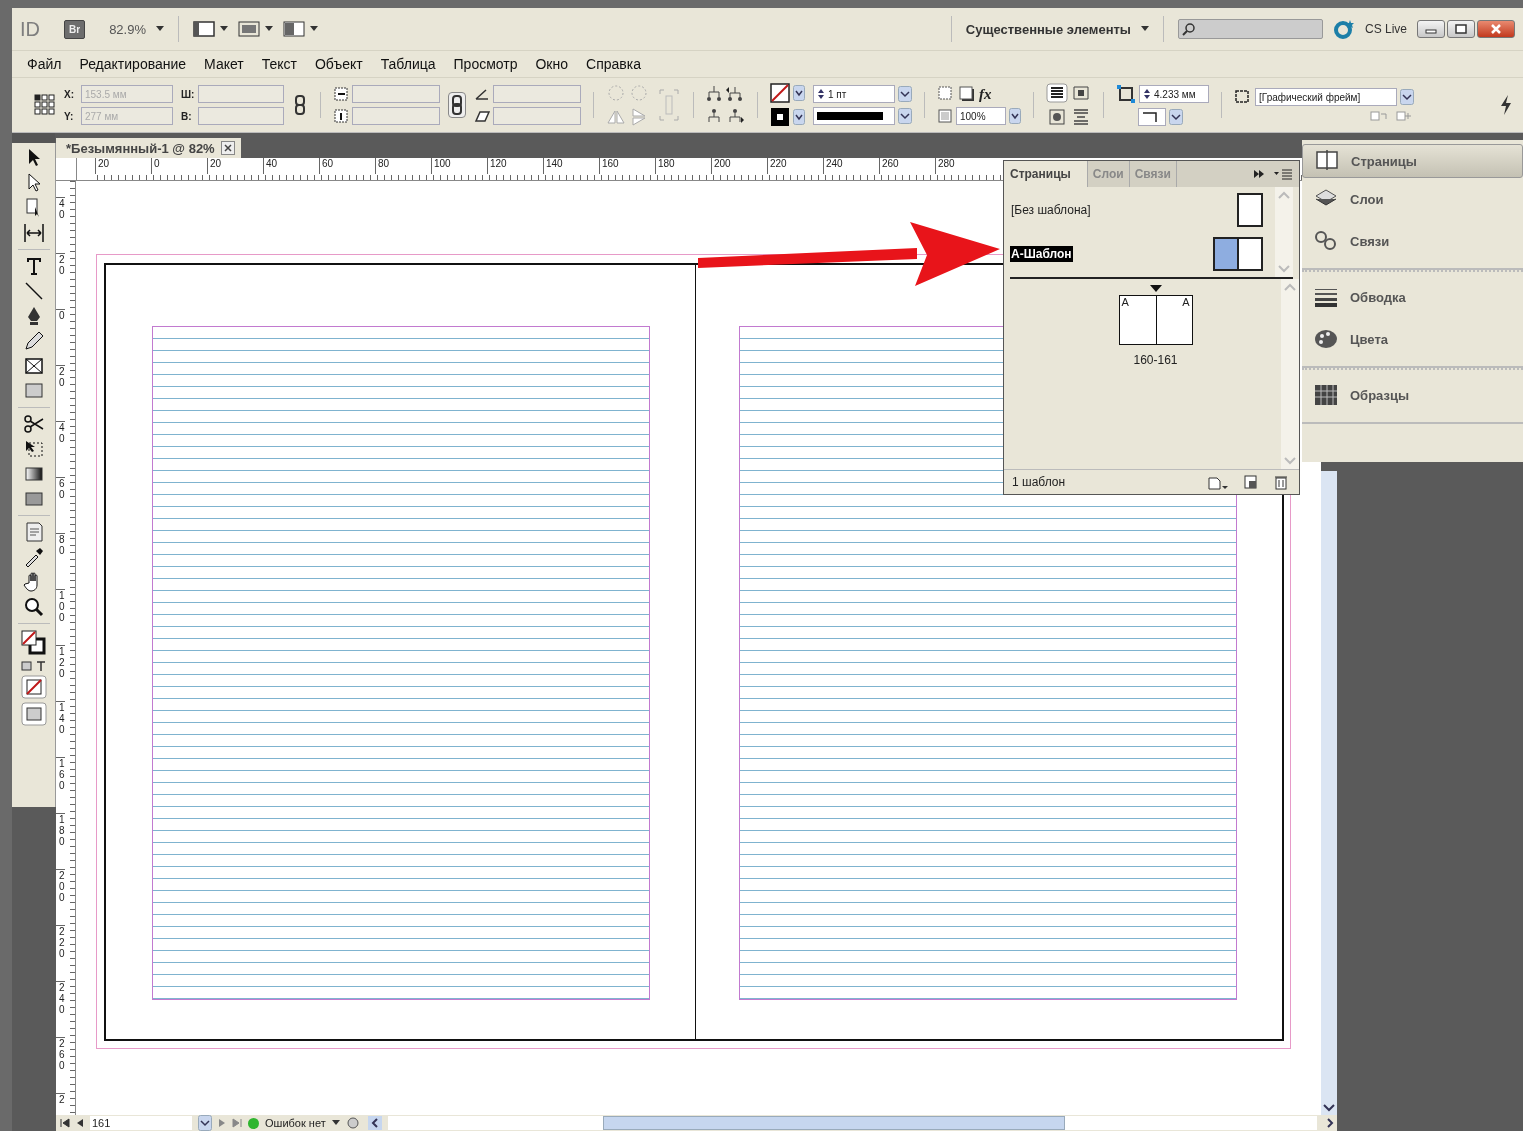  Describe the element at coordinates (33, 233) in the screenshot. I see `gap-tool-icon` at that location.